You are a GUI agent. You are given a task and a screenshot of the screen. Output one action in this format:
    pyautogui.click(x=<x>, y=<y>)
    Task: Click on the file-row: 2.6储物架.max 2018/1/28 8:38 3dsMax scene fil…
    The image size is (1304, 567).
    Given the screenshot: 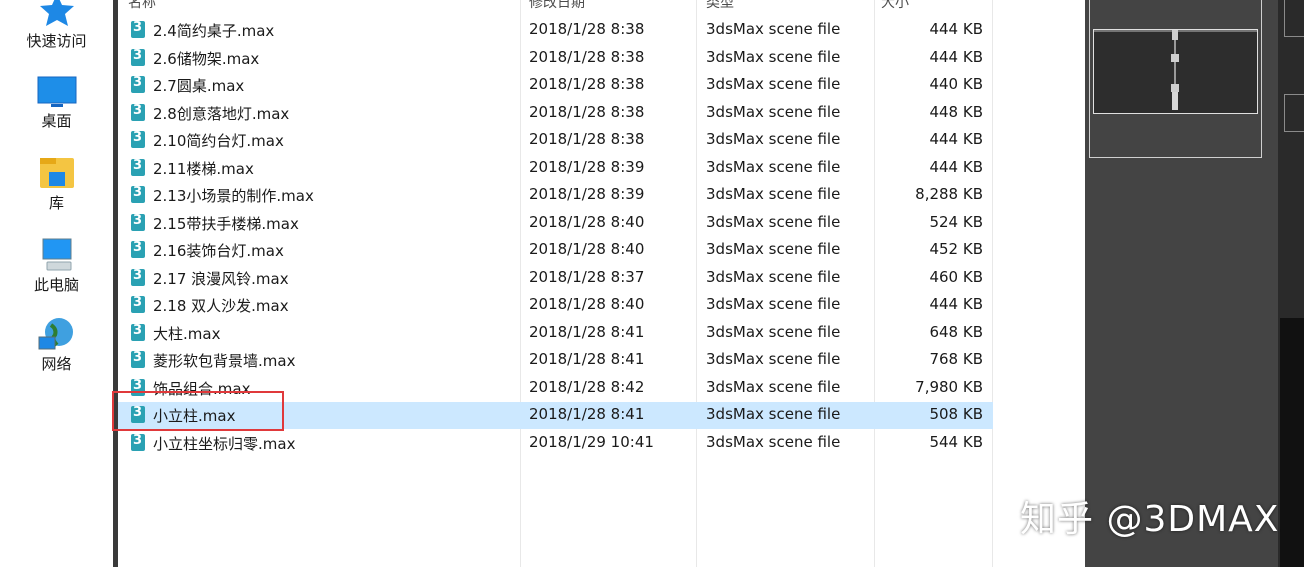 What is the action you would take?
    pyautogui.click(x=555, y=58)
    